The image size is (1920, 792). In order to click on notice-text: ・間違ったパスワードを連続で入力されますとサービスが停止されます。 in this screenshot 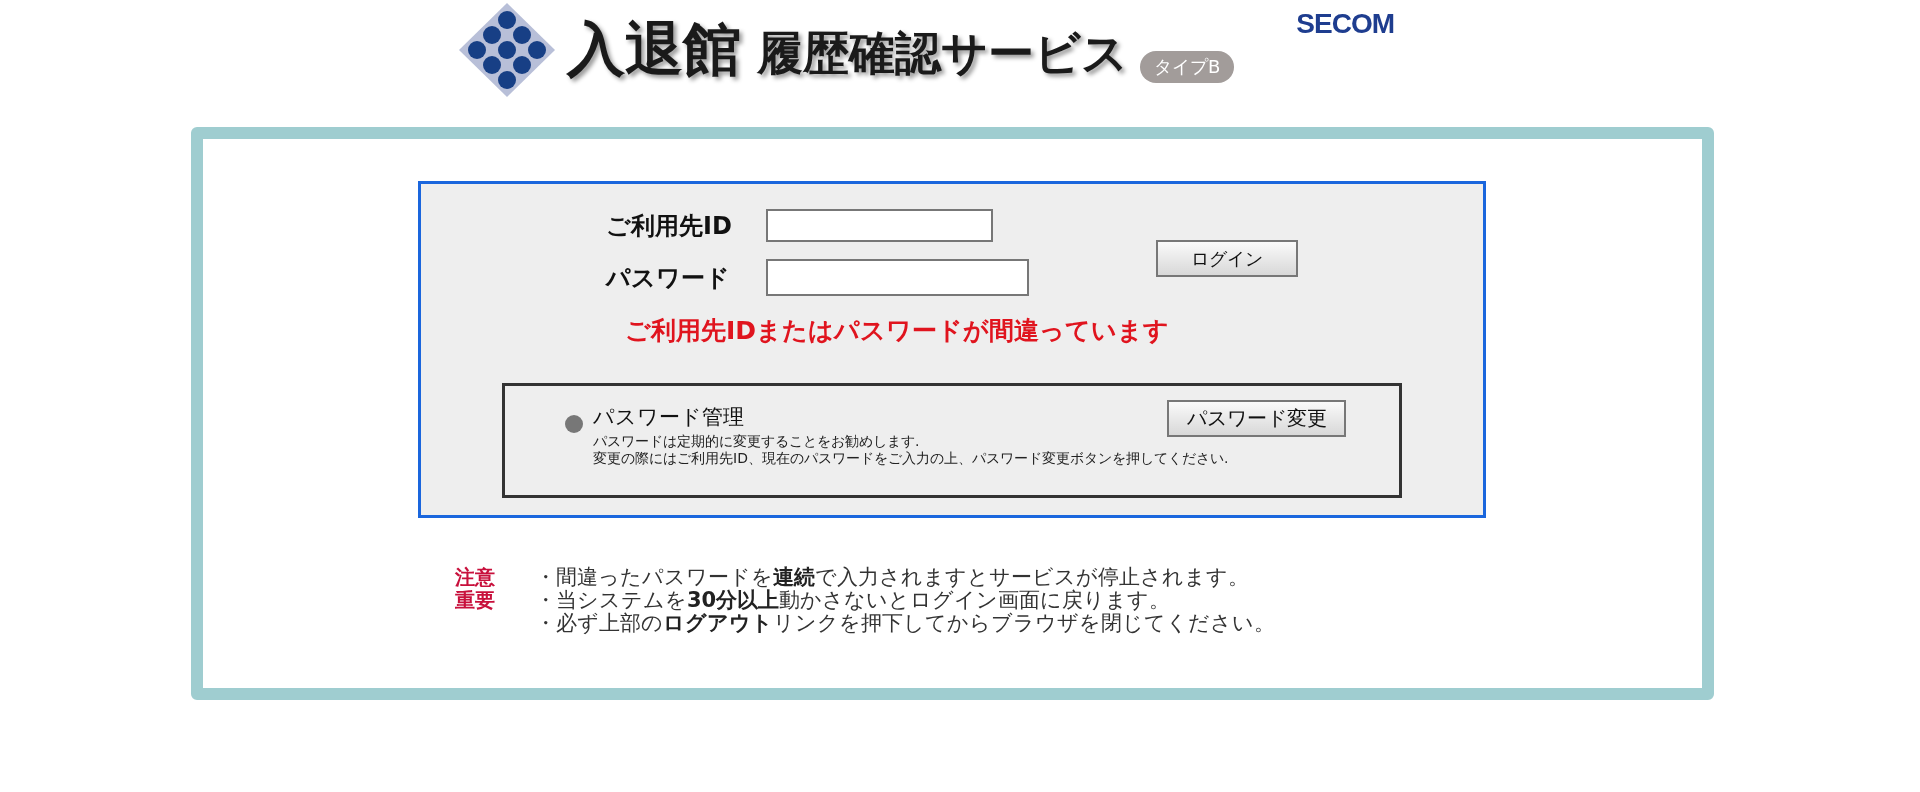, I will do `click(892, 577)`.